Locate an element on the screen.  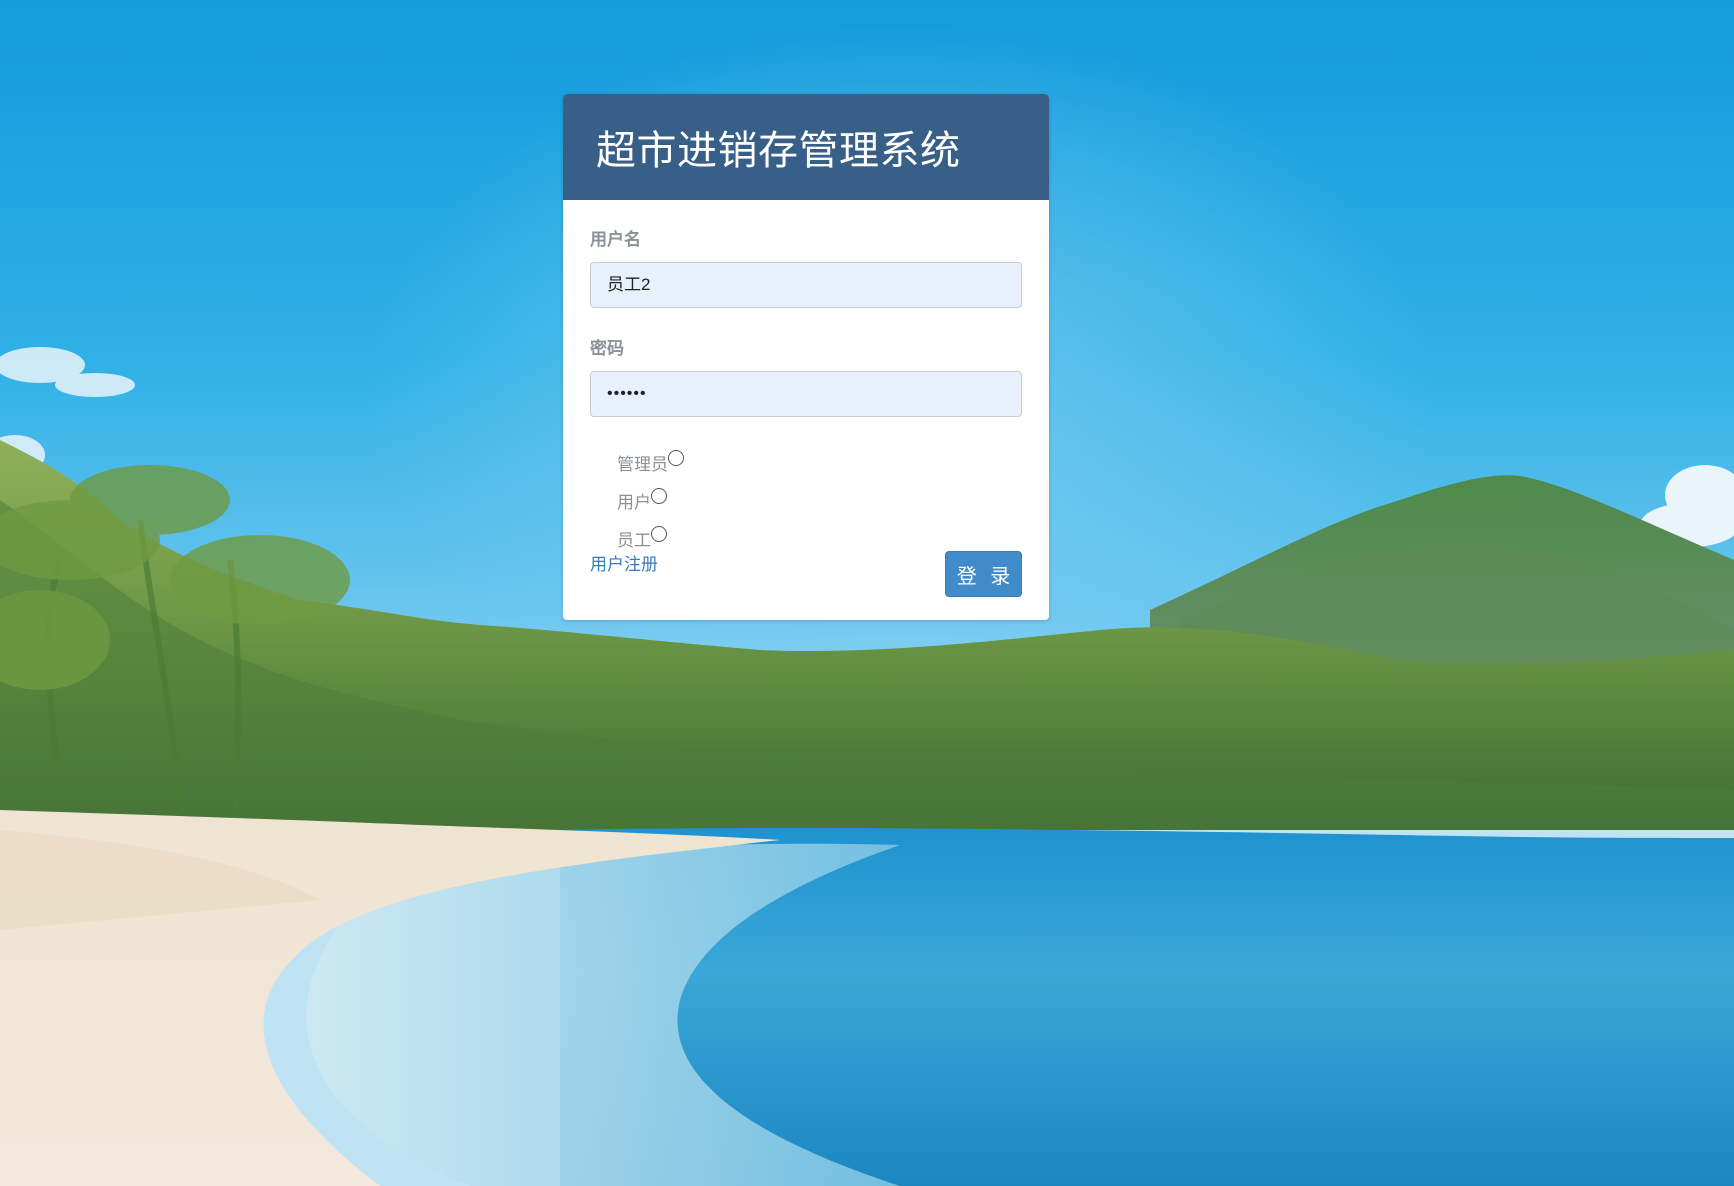
radio-admin is located at coordinates (676, 458).